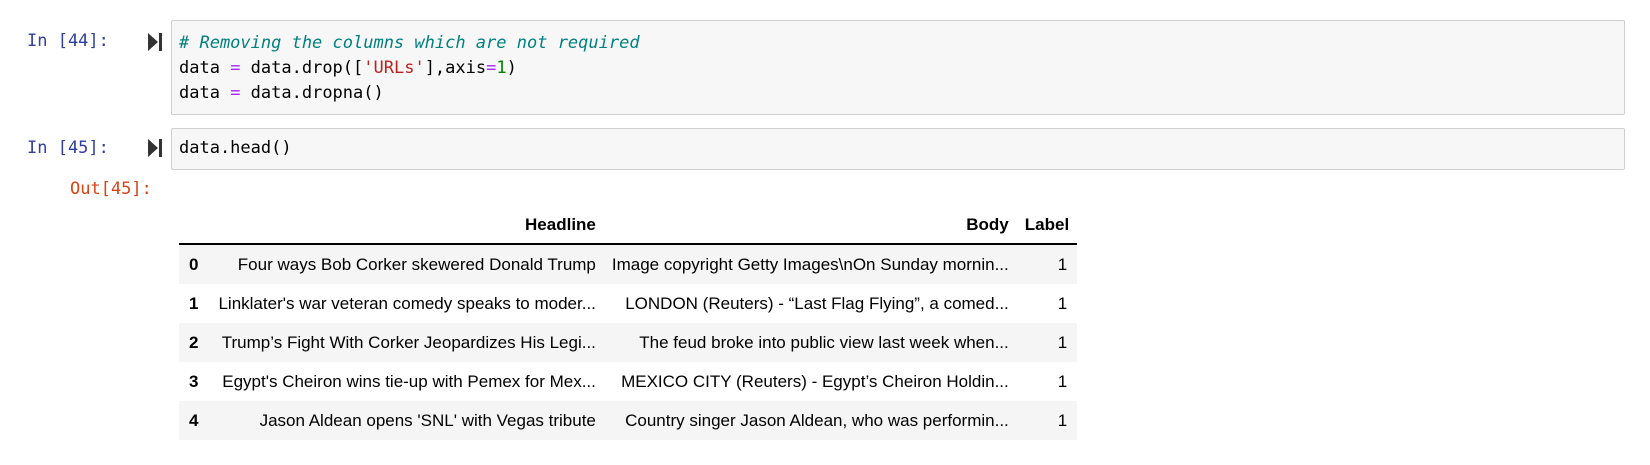 The width and height of the screenshot is (1650, 465). I want to click on table-header-row: Headline Body Label, so click(628, 226).